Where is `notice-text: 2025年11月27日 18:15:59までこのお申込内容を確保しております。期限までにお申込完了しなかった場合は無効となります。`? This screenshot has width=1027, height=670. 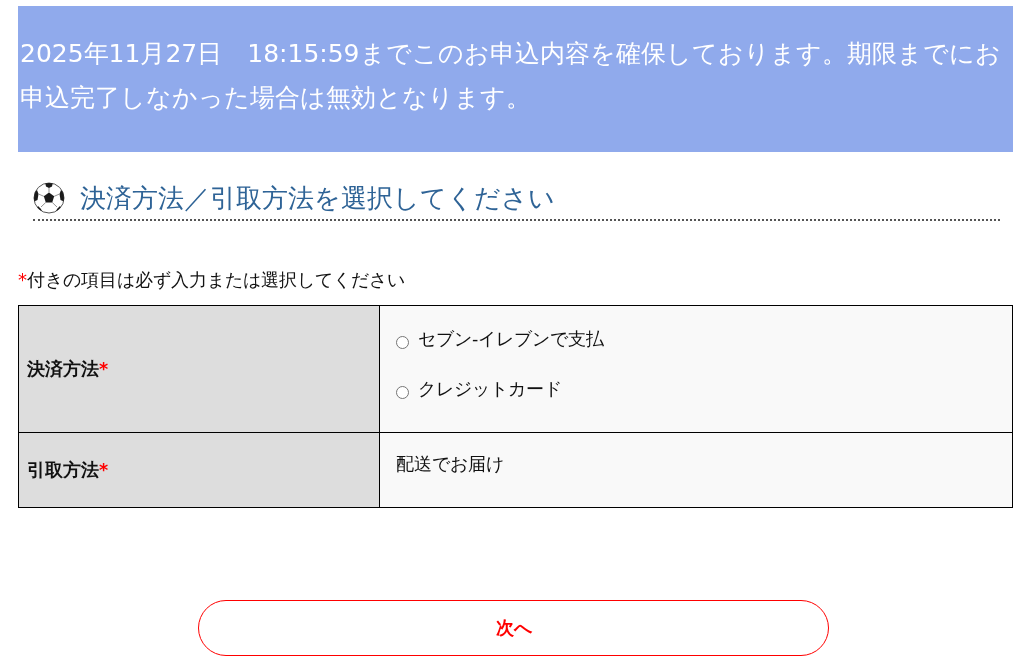 notice-text: 2025年11月27日 18:15:59までこのお申込内容を確保しております。期限までにお申込完了しなかった場合は無効となります。 is located at coordinates (510, 75).